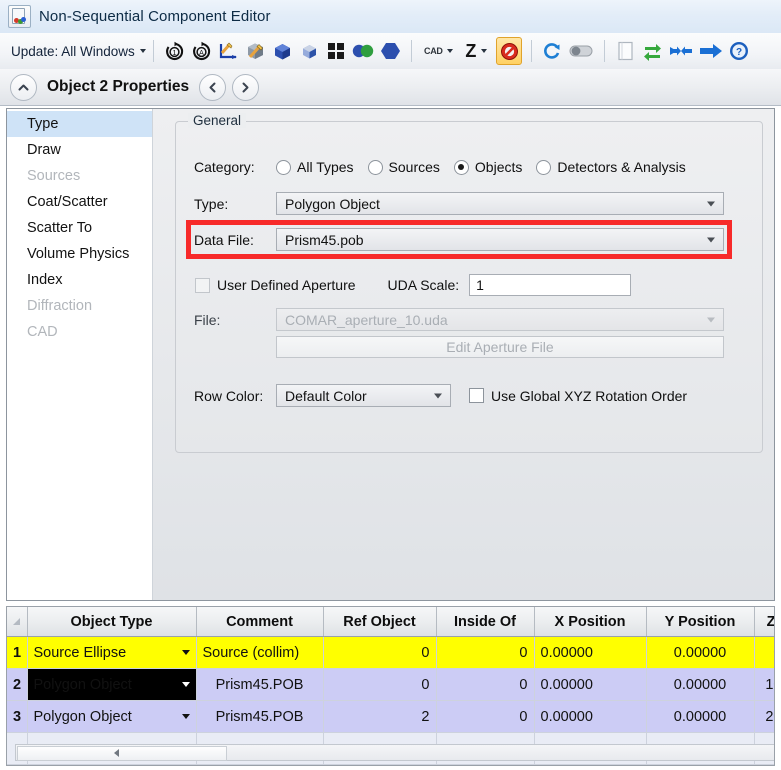 This screenshot has width=781, height=770. I want to click on title-bar: Non-Sequential Component Editor, so click(390, 17).